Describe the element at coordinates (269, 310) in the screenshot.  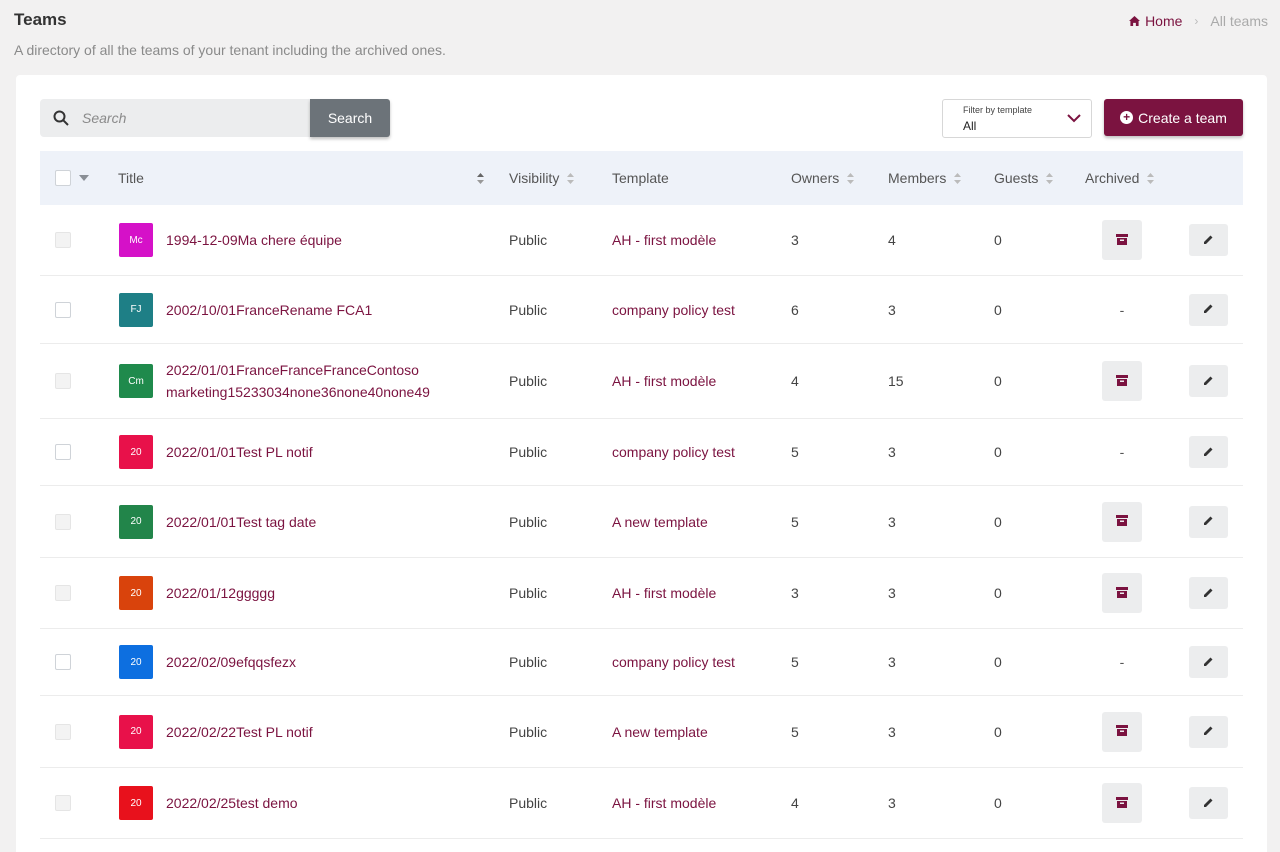
I see `team-title-link: 2002/10/01FranceRename FCA1` at that location.